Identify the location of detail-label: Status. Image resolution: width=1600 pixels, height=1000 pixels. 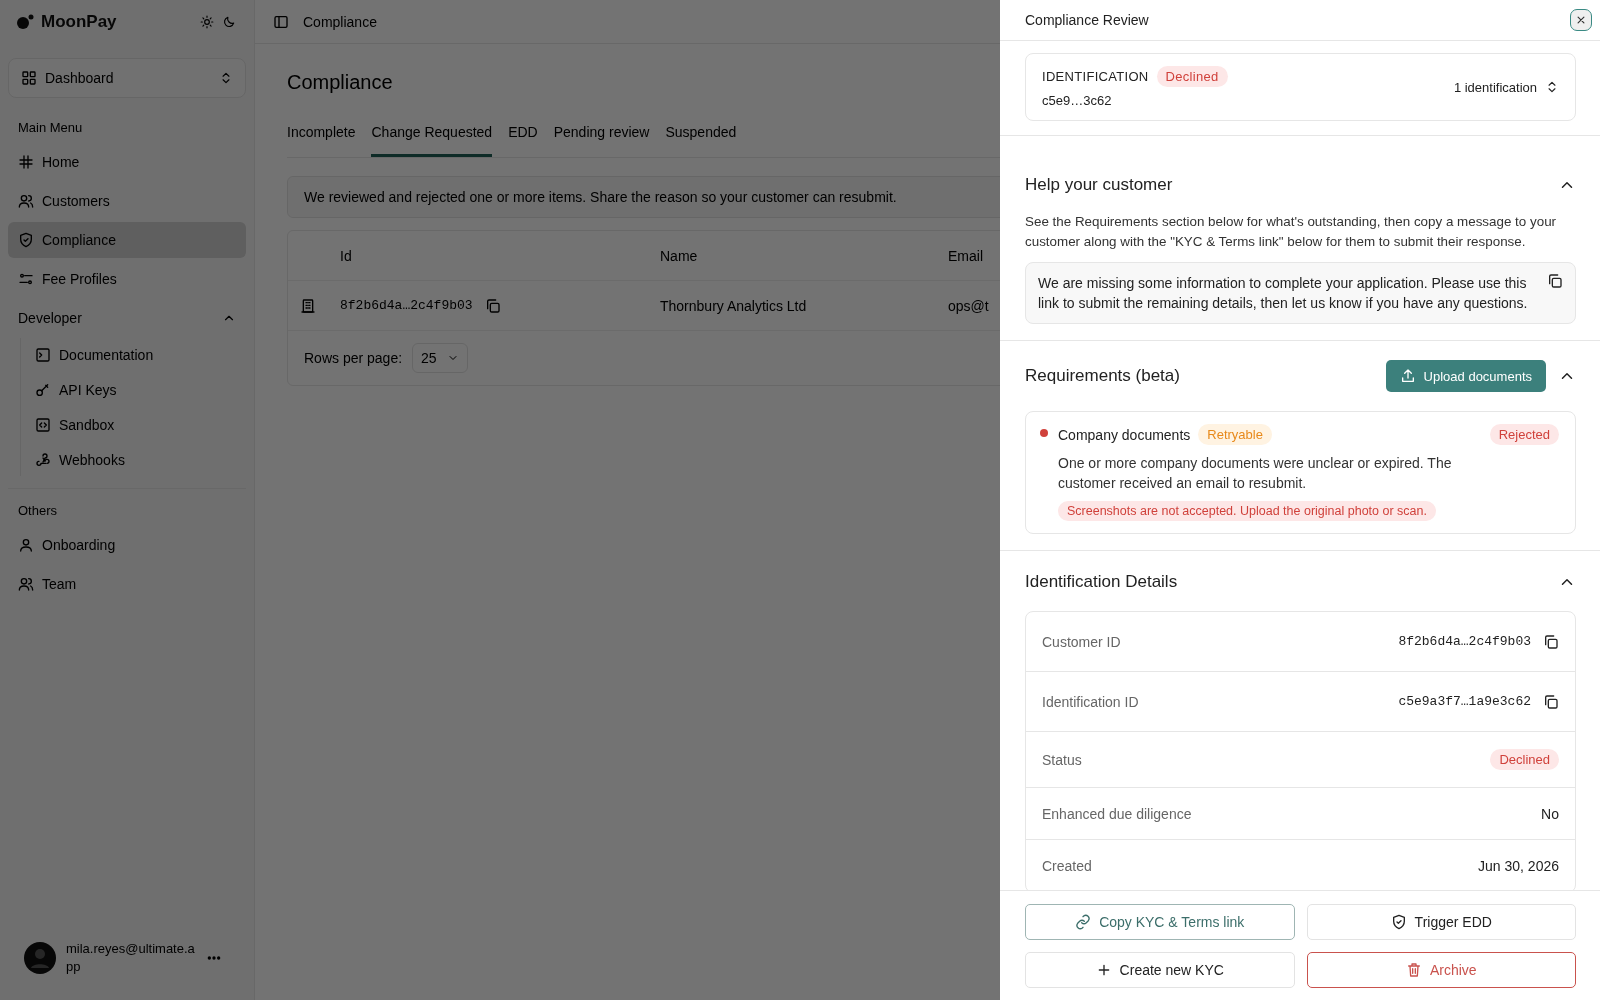
(1062, 759).